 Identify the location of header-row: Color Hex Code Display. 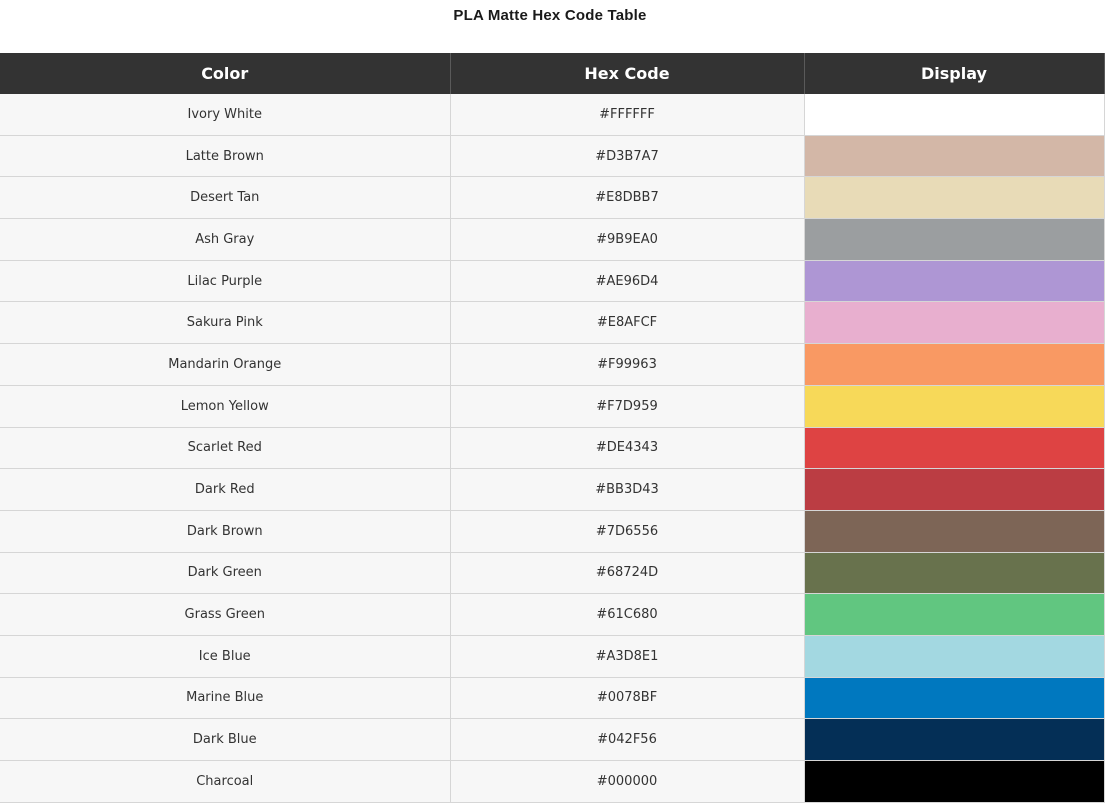
(552, 73).